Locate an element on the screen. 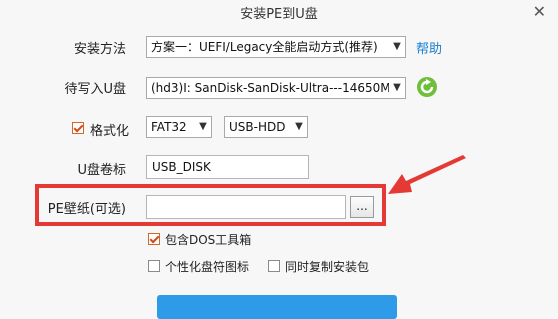  install-button is located at coordinates (277, 307).